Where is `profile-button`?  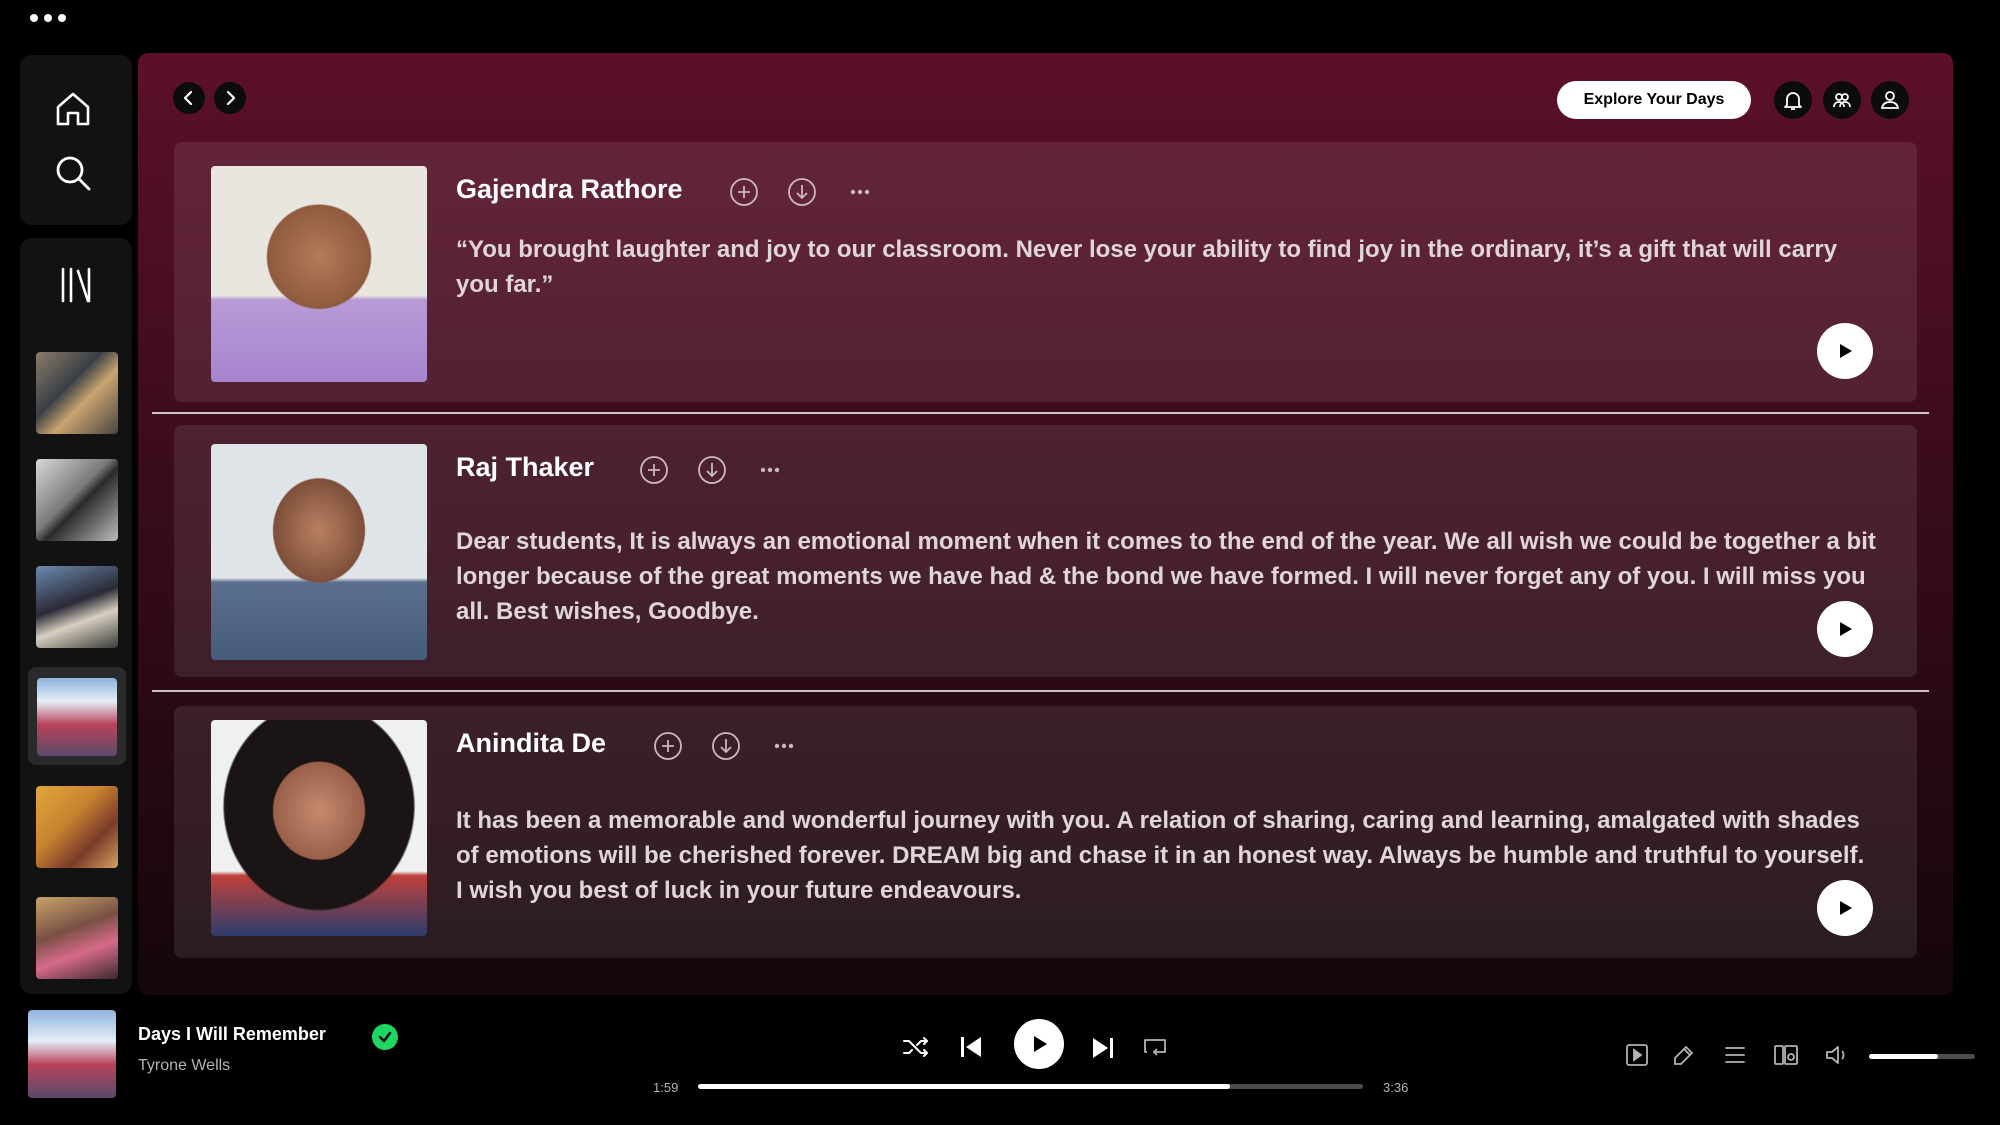 profile-button is located at coordinates (1890, 100).